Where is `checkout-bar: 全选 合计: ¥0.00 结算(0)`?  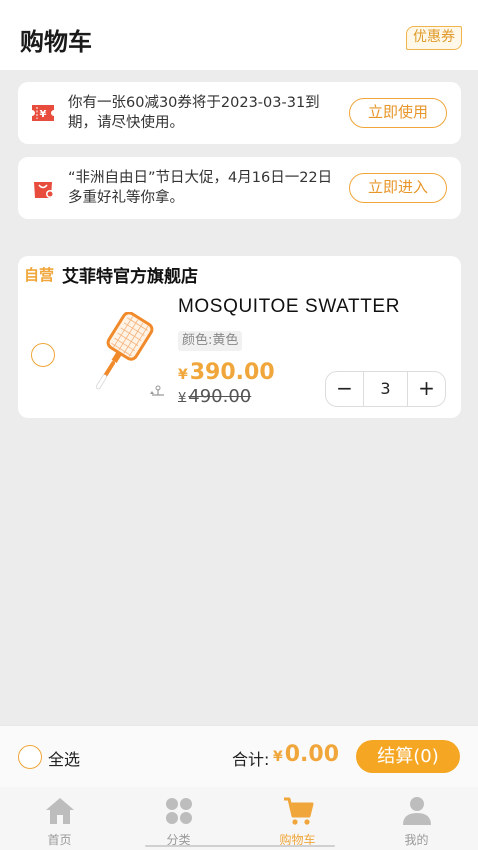
checkout-bar: 全选 合计: ¥0.00 结算(0) is located at coordinates (239, 756).